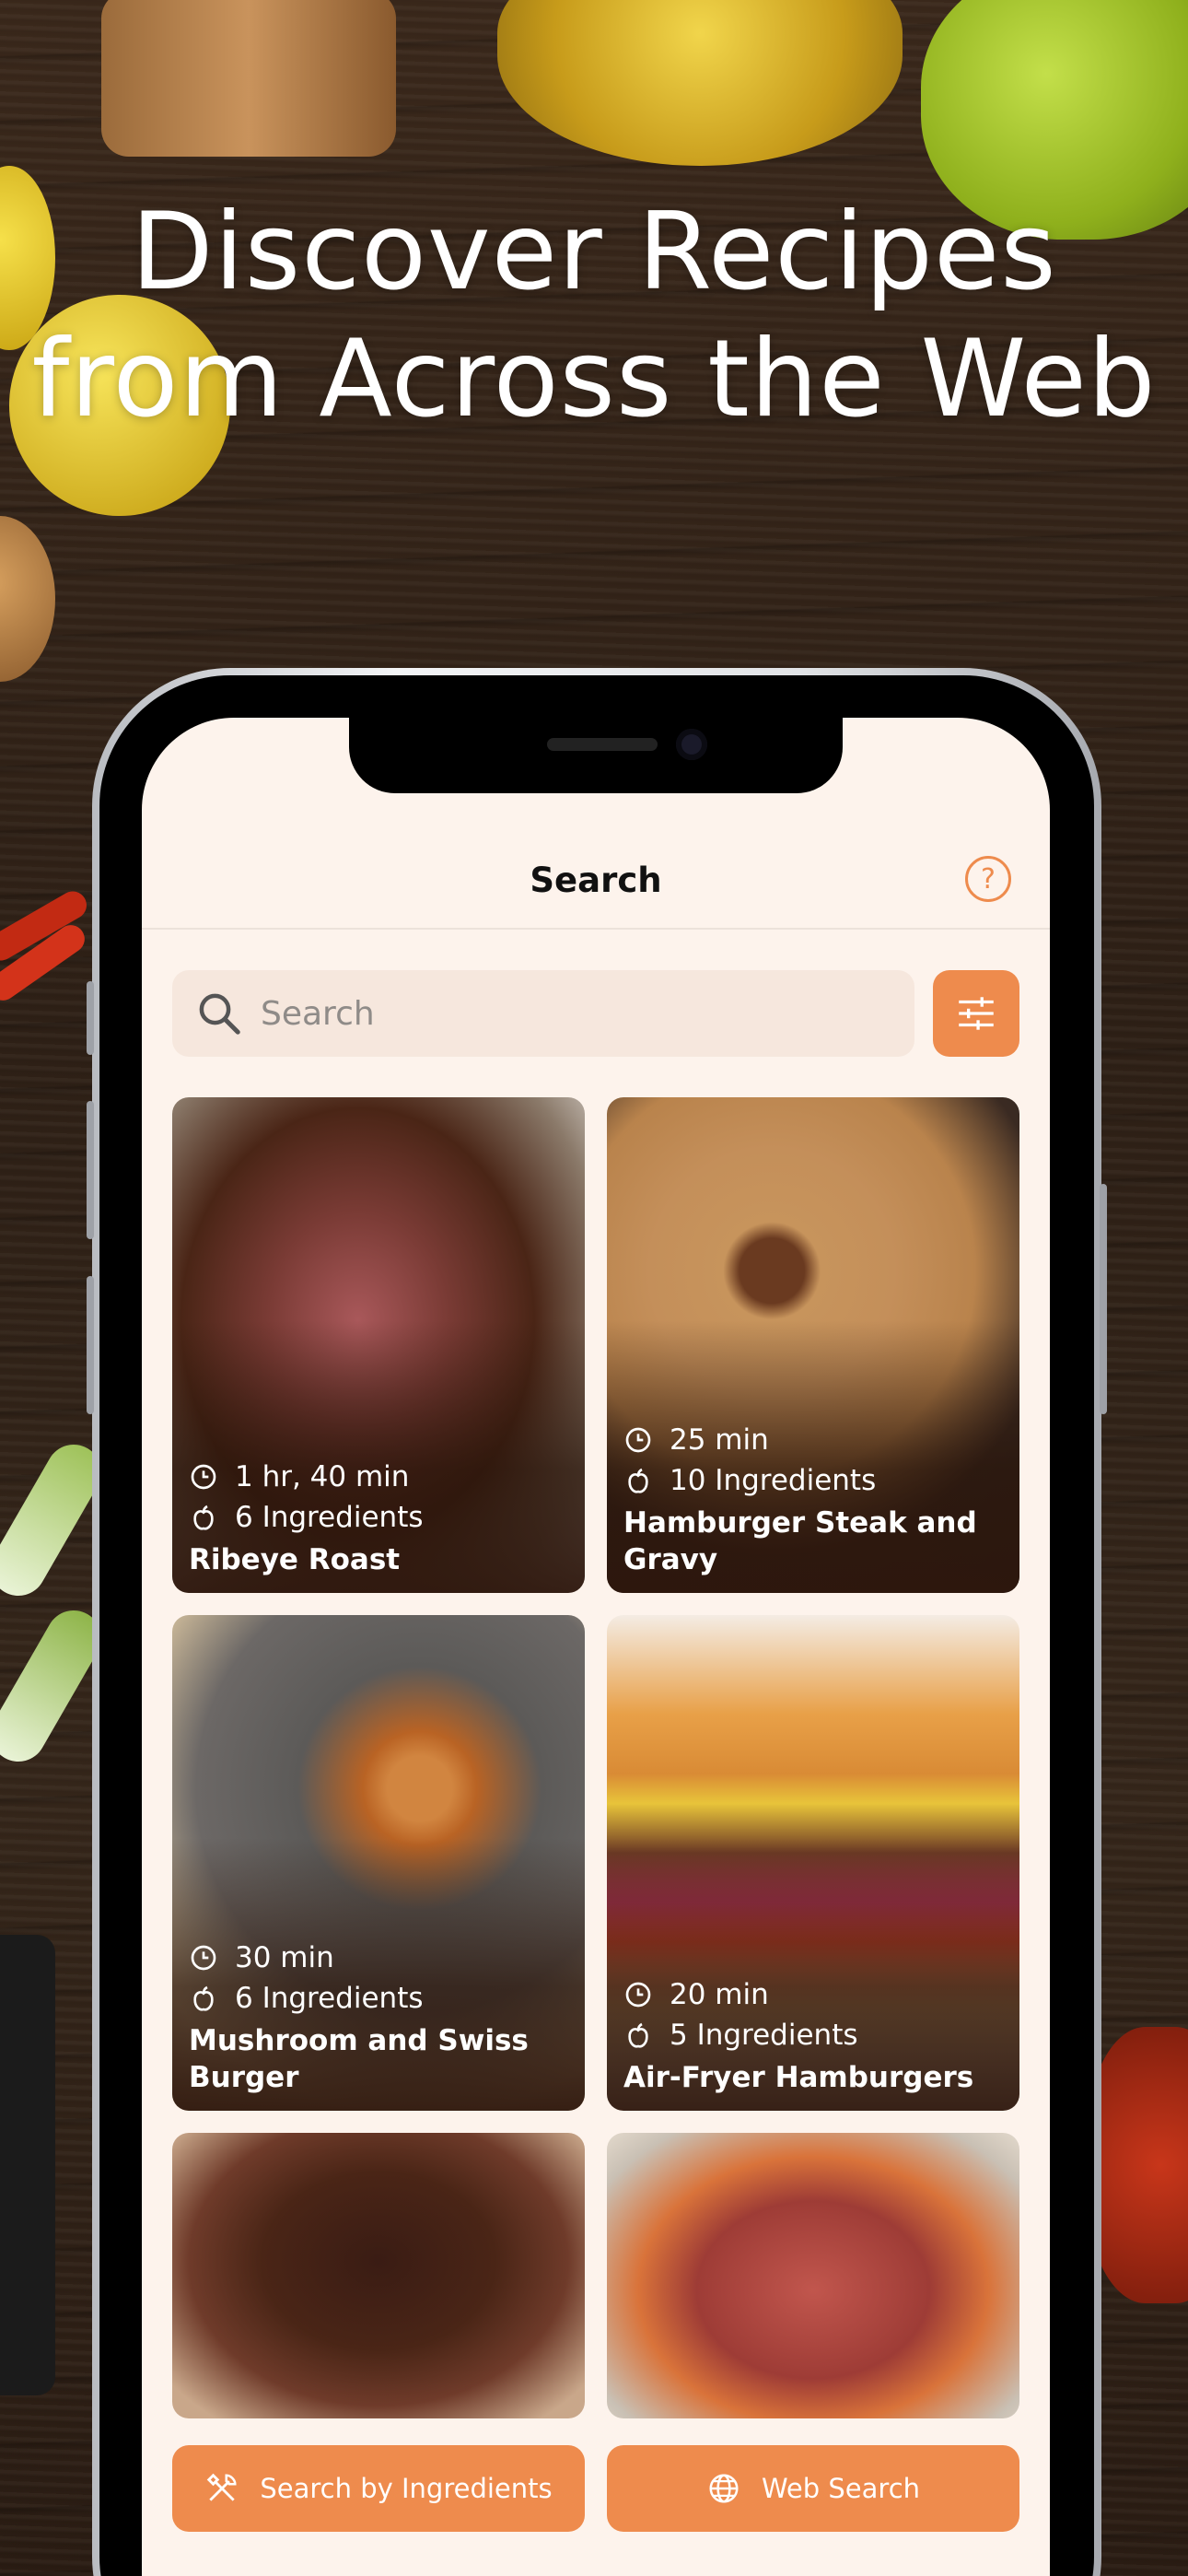 This screenshot has height=2576, width=1188. What do you see at coordinates (27, 2165) in the screenshot?
I see `knife-decoration` at bounding box center [27, 2165].